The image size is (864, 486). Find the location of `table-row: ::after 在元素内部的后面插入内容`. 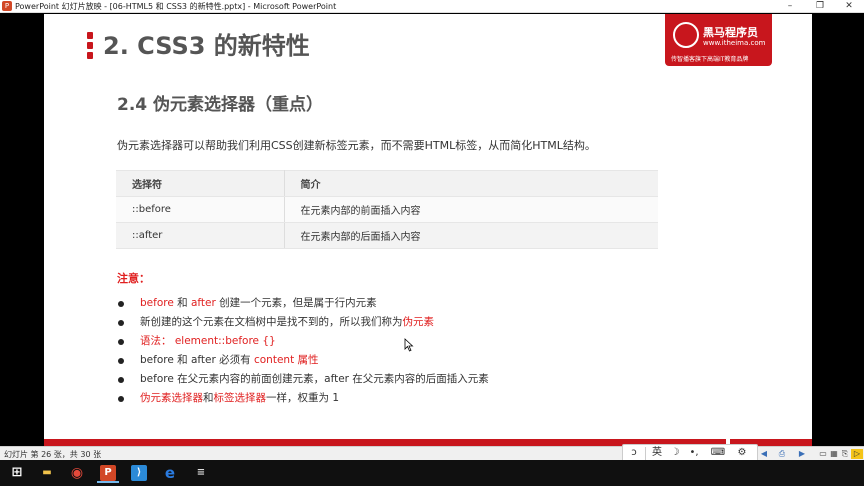

table-row: ::after 在元素内部的后面插入内容 is located at coordinates (387, 235).